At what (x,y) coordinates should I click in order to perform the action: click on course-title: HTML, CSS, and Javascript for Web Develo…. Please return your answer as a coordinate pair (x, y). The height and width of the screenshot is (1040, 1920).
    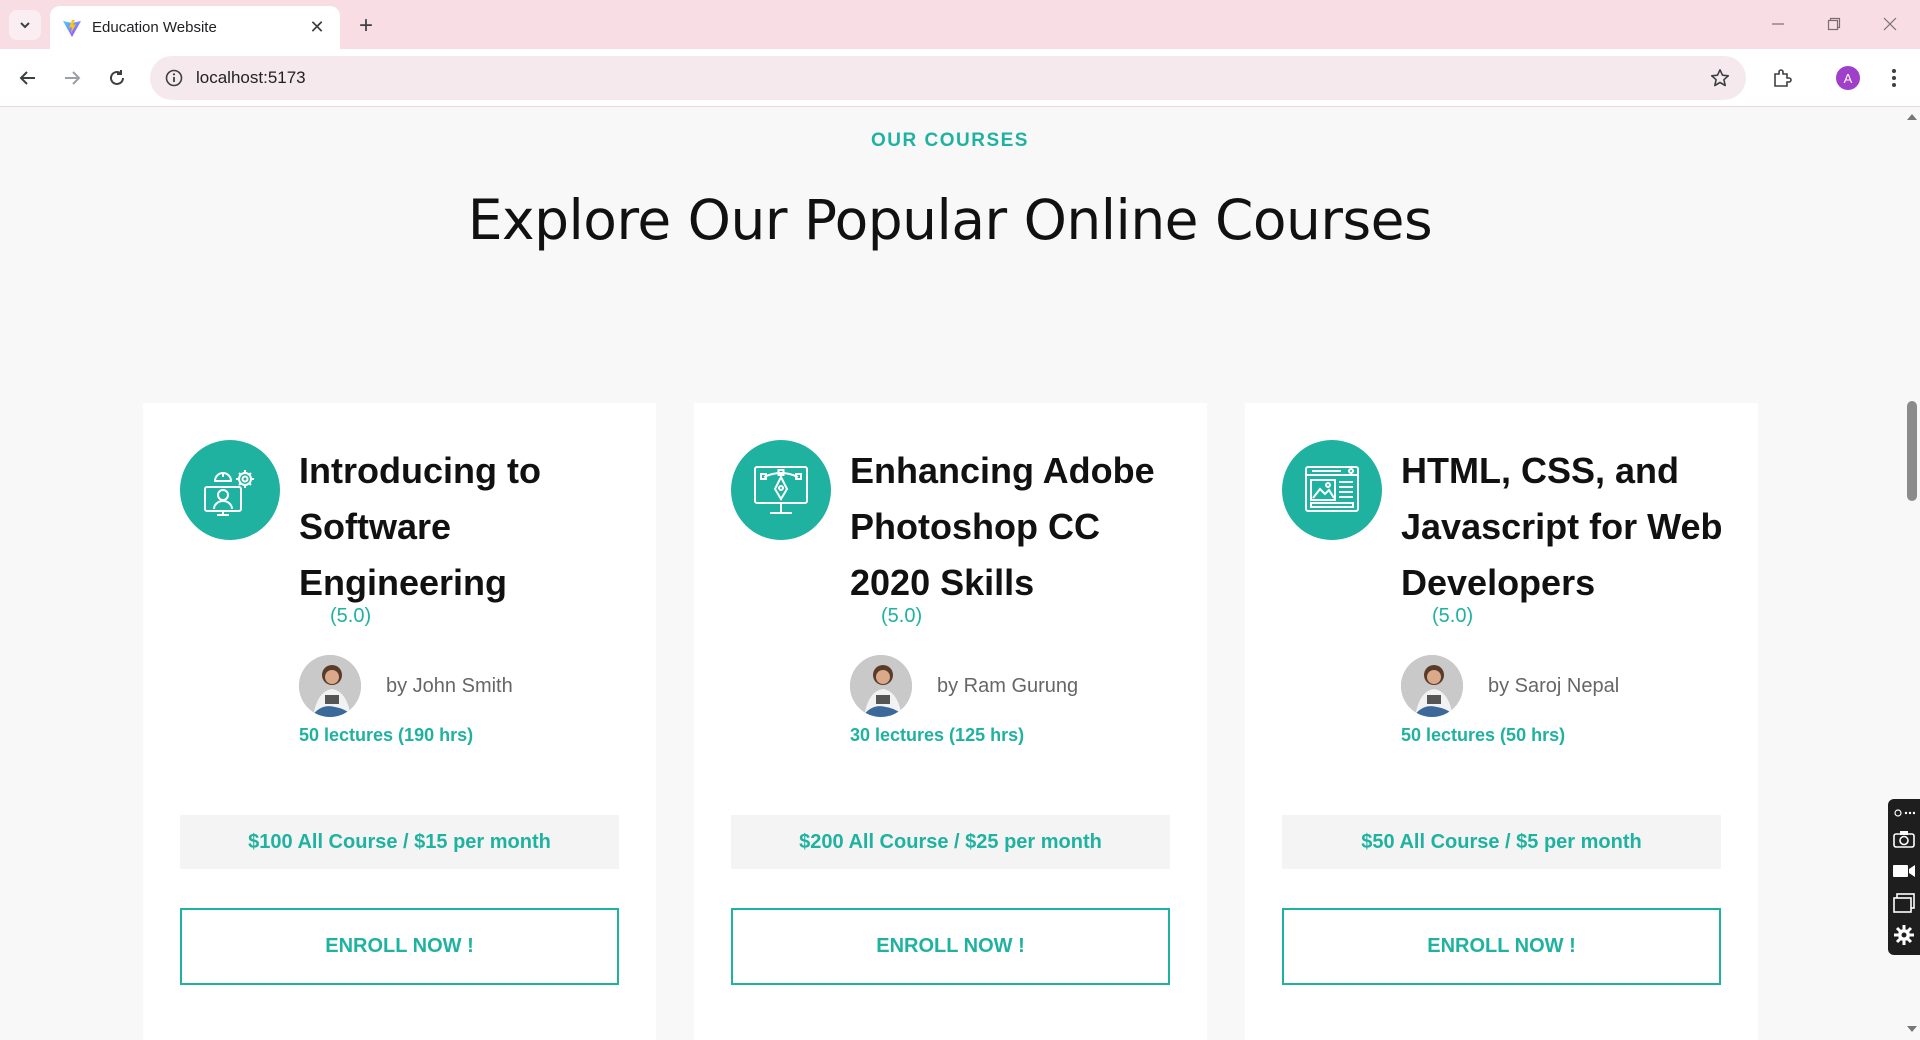
    Looking at the image, I should click on (1571, 527).